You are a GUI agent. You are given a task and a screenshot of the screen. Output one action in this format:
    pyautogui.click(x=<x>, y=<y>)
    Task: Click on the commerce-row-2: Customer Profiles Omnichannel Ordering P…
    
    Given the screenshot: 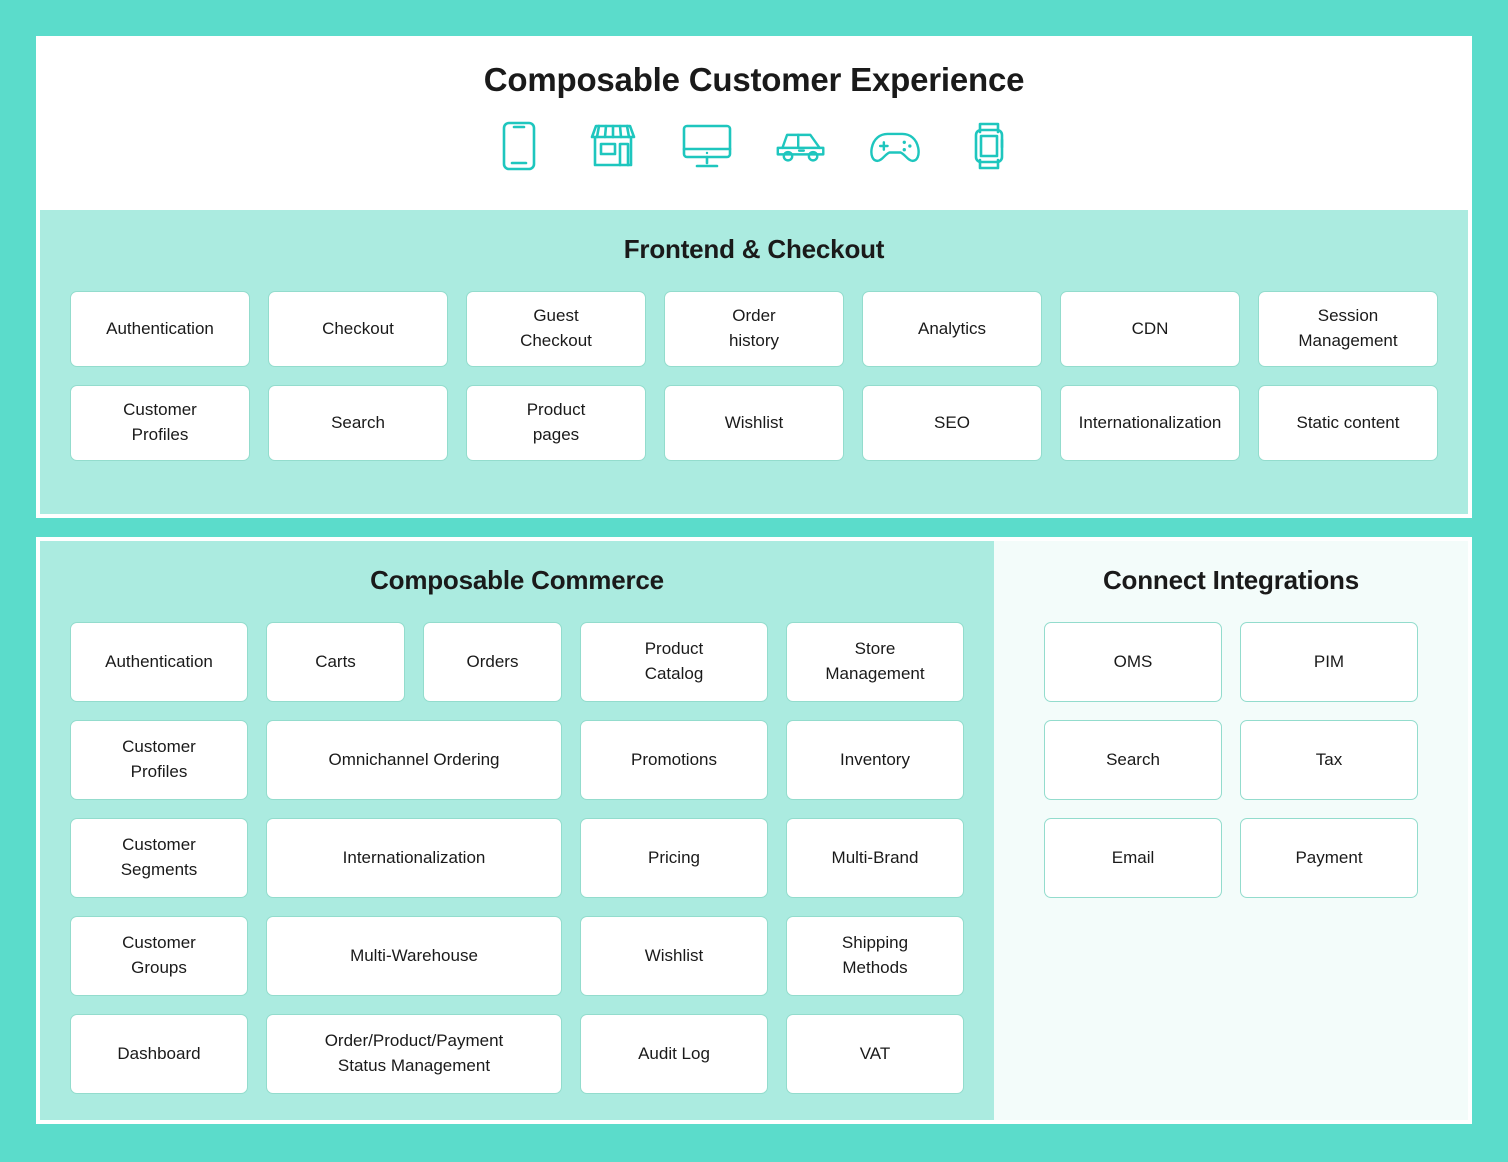 What is the action you would take?
    pyautogui.click(x=517, y=760)
    